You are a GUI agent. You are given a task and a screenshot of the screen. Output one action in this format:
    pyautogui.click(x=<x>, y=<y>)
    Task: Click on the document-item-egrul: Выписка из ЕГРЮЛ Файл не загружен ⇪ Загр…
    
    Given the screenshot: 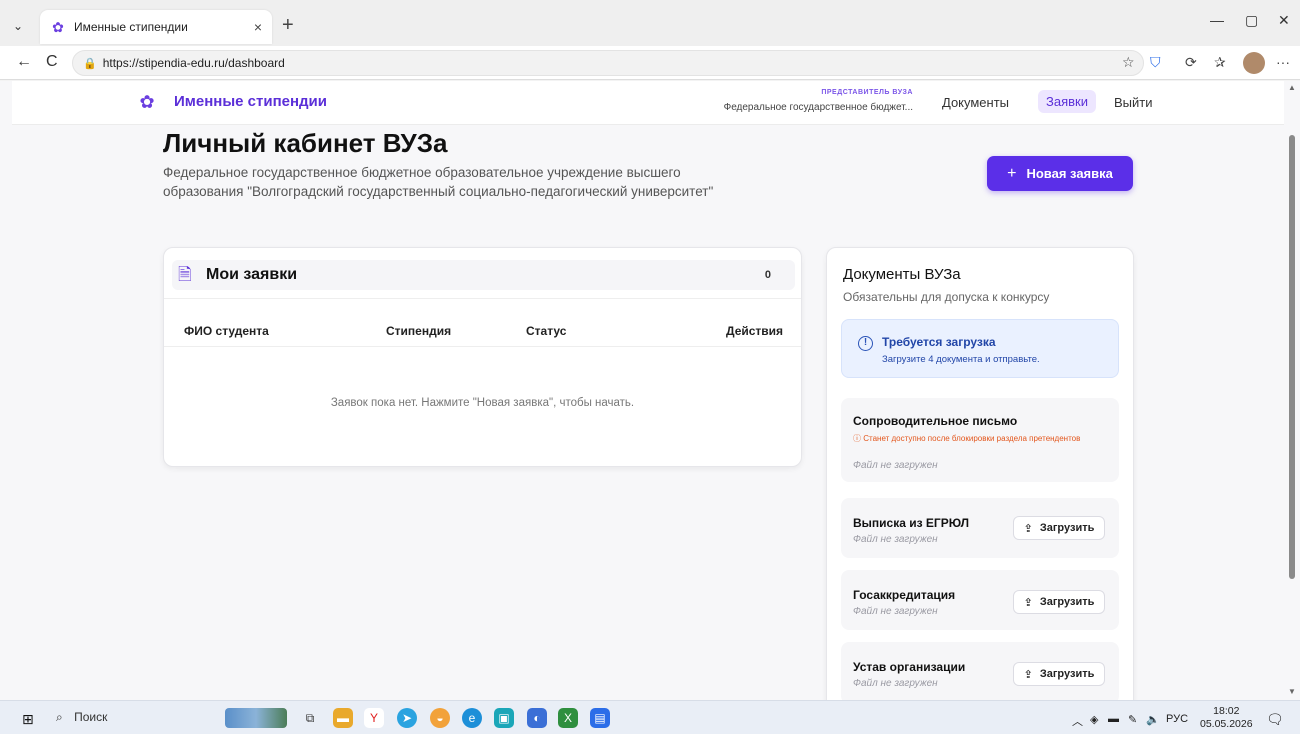 What is the action you would take?
    pyautogui.click(x=980, y=528)
    